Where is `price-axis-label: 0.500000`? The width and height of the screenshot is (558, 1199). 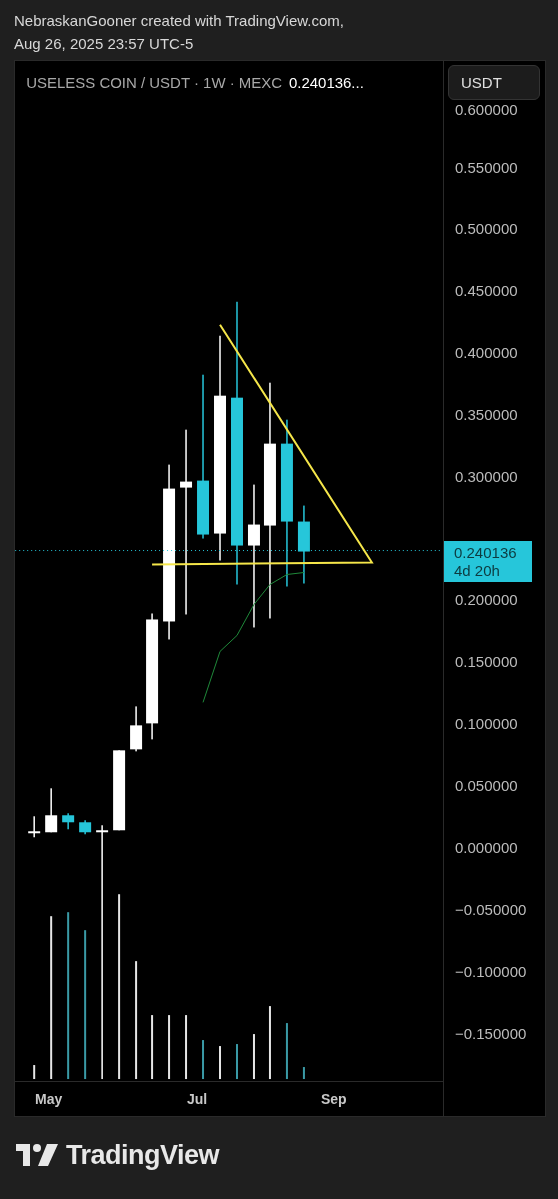 price-axis-label: 0.500000 is located at coordinates (486, 228).